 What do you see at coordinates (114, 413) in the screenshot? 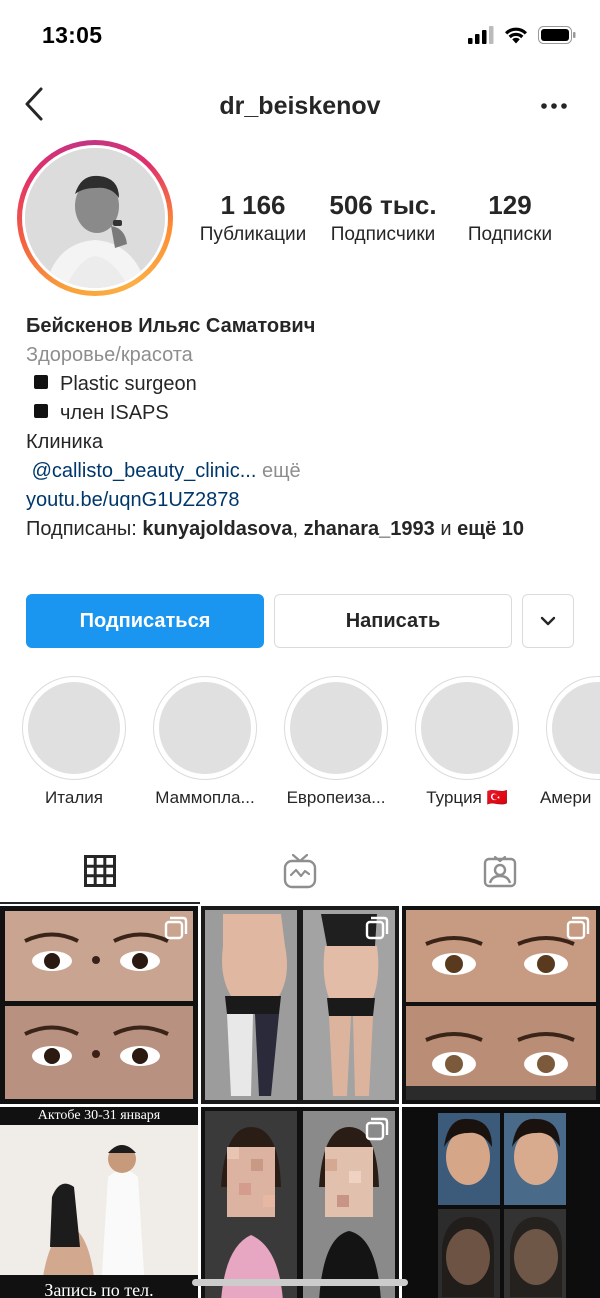
I see `bio-text: член ISAPS` at bounding box center [114, 413].